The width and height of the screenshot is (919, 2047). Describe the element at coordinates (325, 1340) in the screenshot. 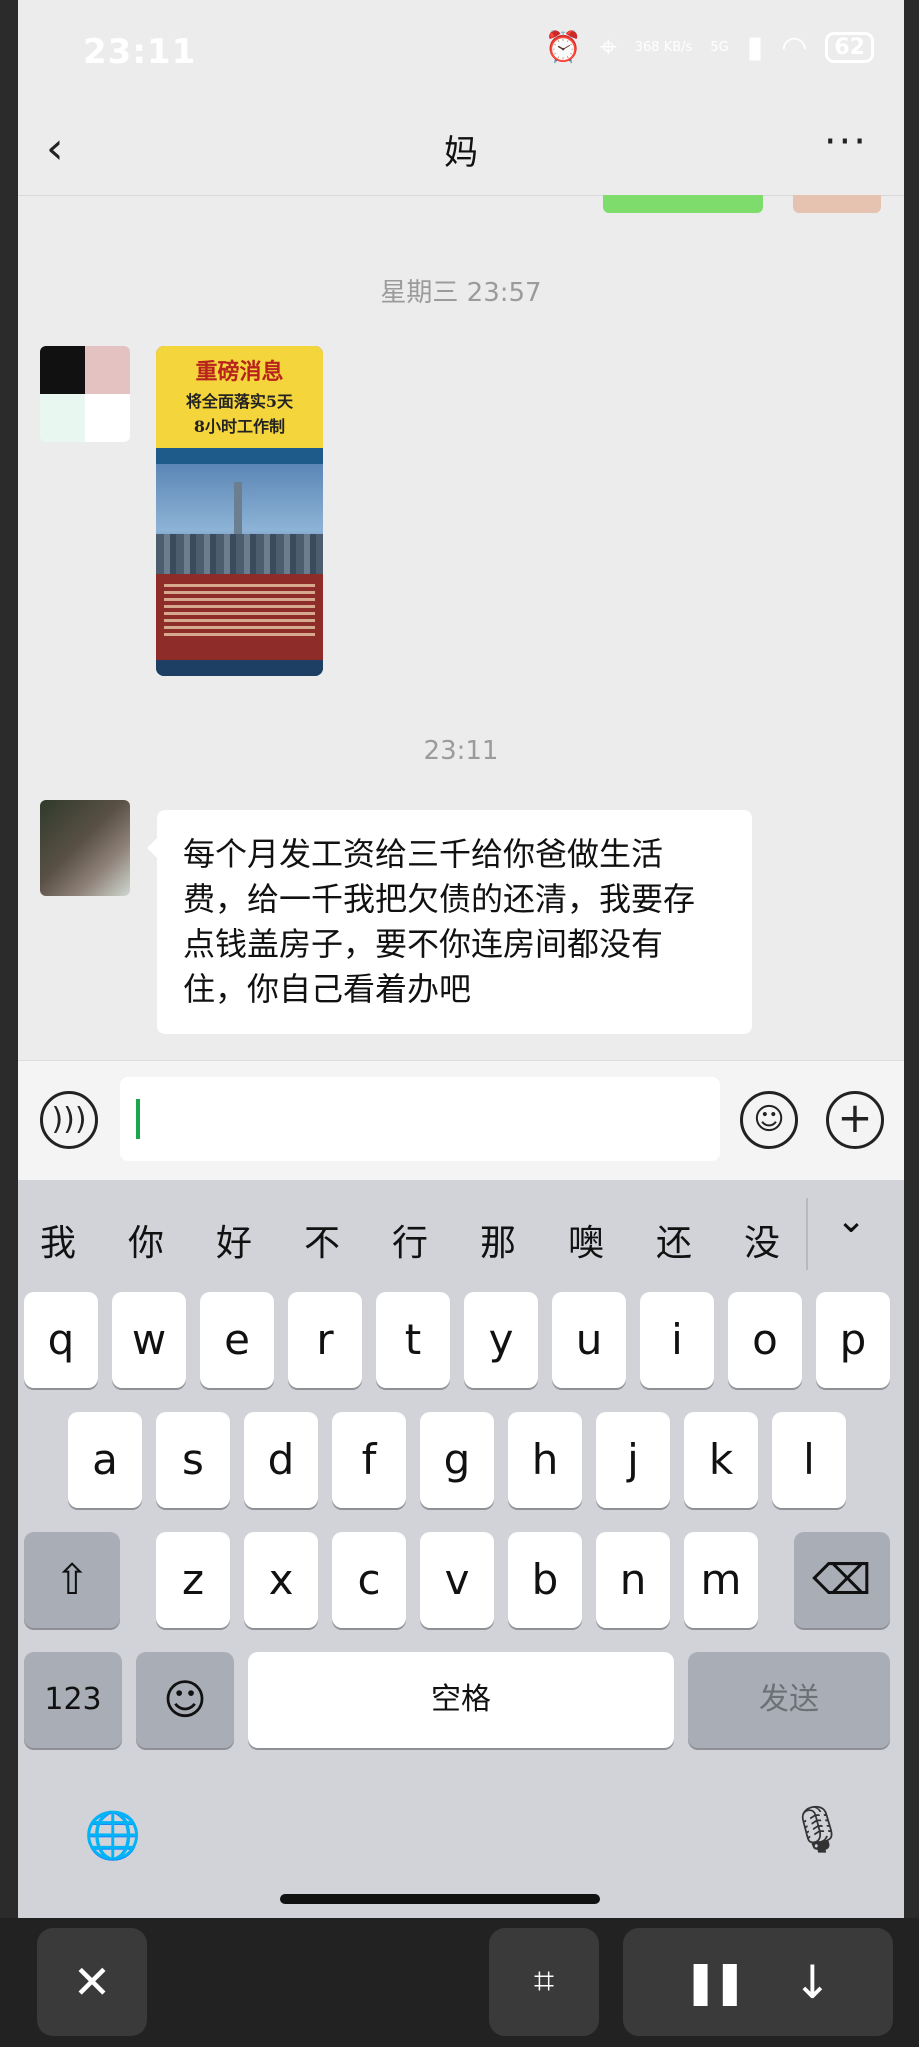

I see `key-r: r` at that location.